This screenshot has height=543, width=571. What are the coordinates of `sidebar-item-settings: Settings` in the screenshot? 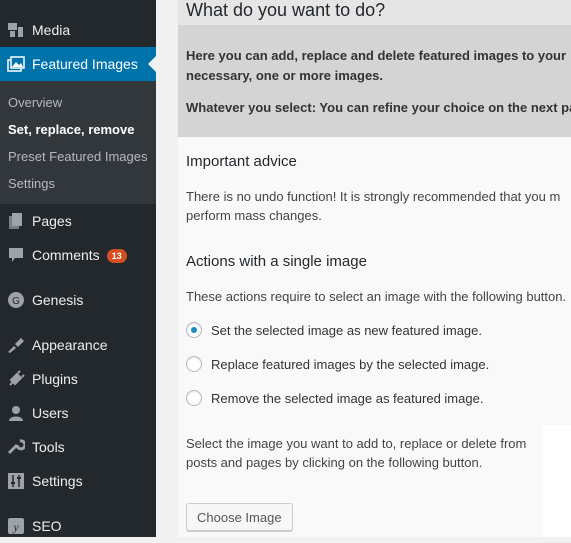 It's located at (78, 481).